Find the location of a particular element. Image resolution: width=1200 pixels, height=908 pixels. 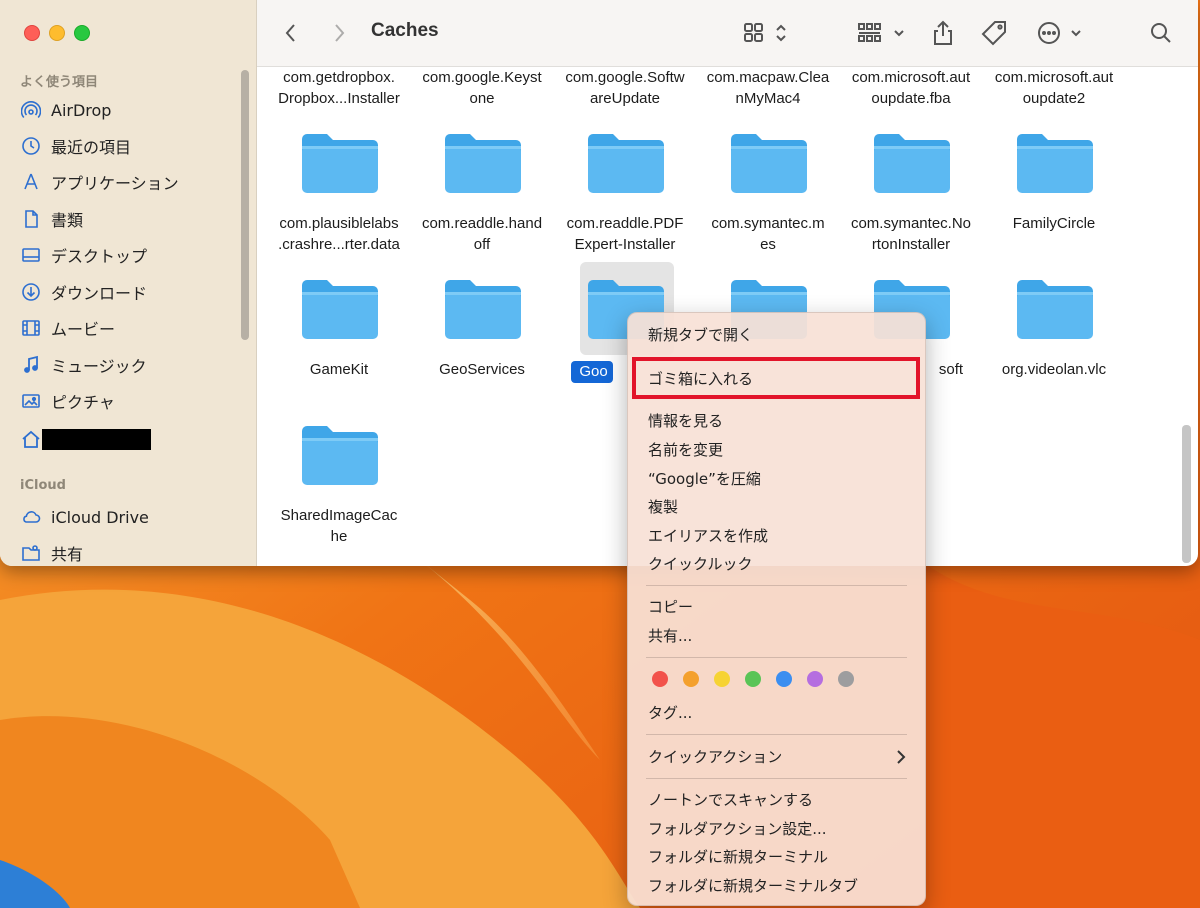

back-button is located at coordinates (291, 33).